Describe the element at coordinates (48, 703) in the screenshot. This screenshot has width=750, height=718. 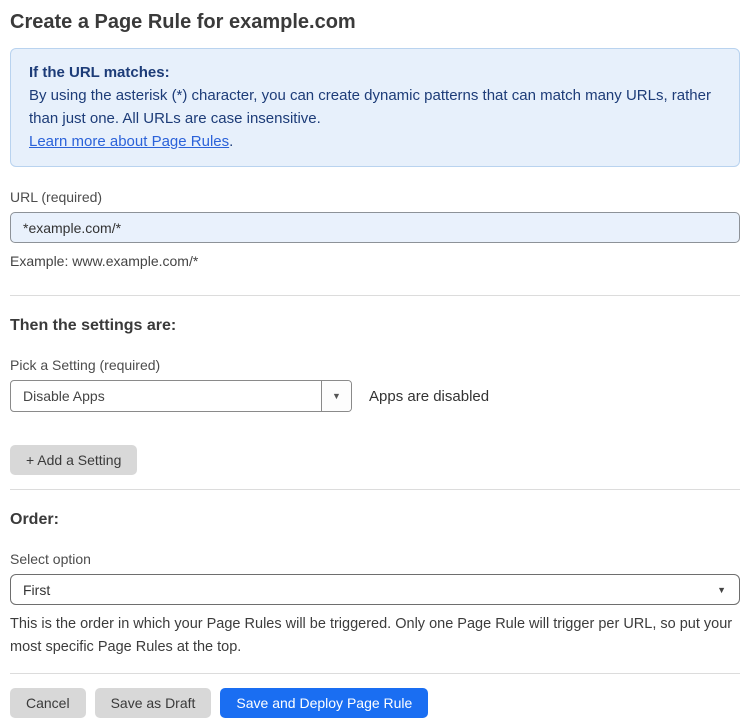
I see `cancel-button: Cancel` at that location.